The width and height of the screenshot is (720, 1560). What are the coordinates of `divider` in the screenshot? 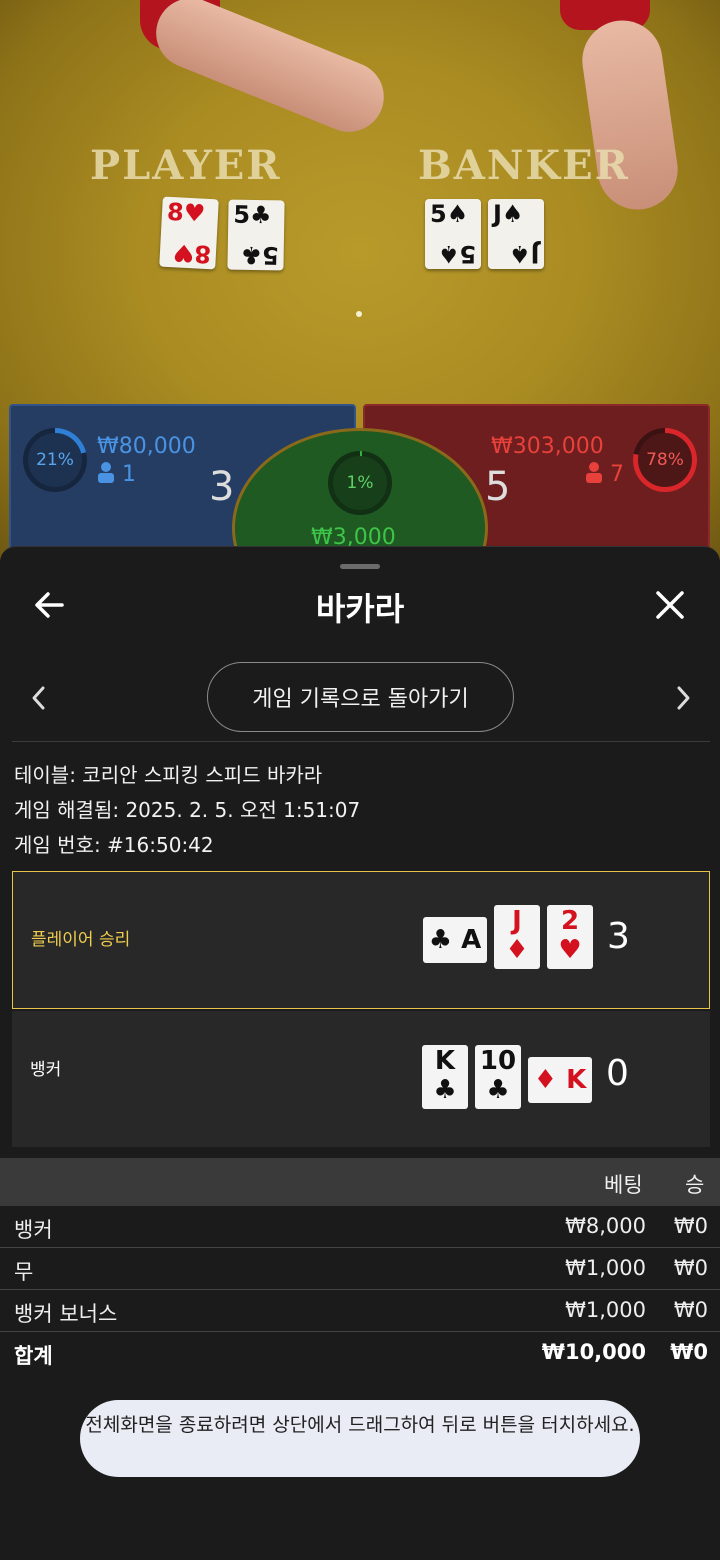 It's located at (361, 741).